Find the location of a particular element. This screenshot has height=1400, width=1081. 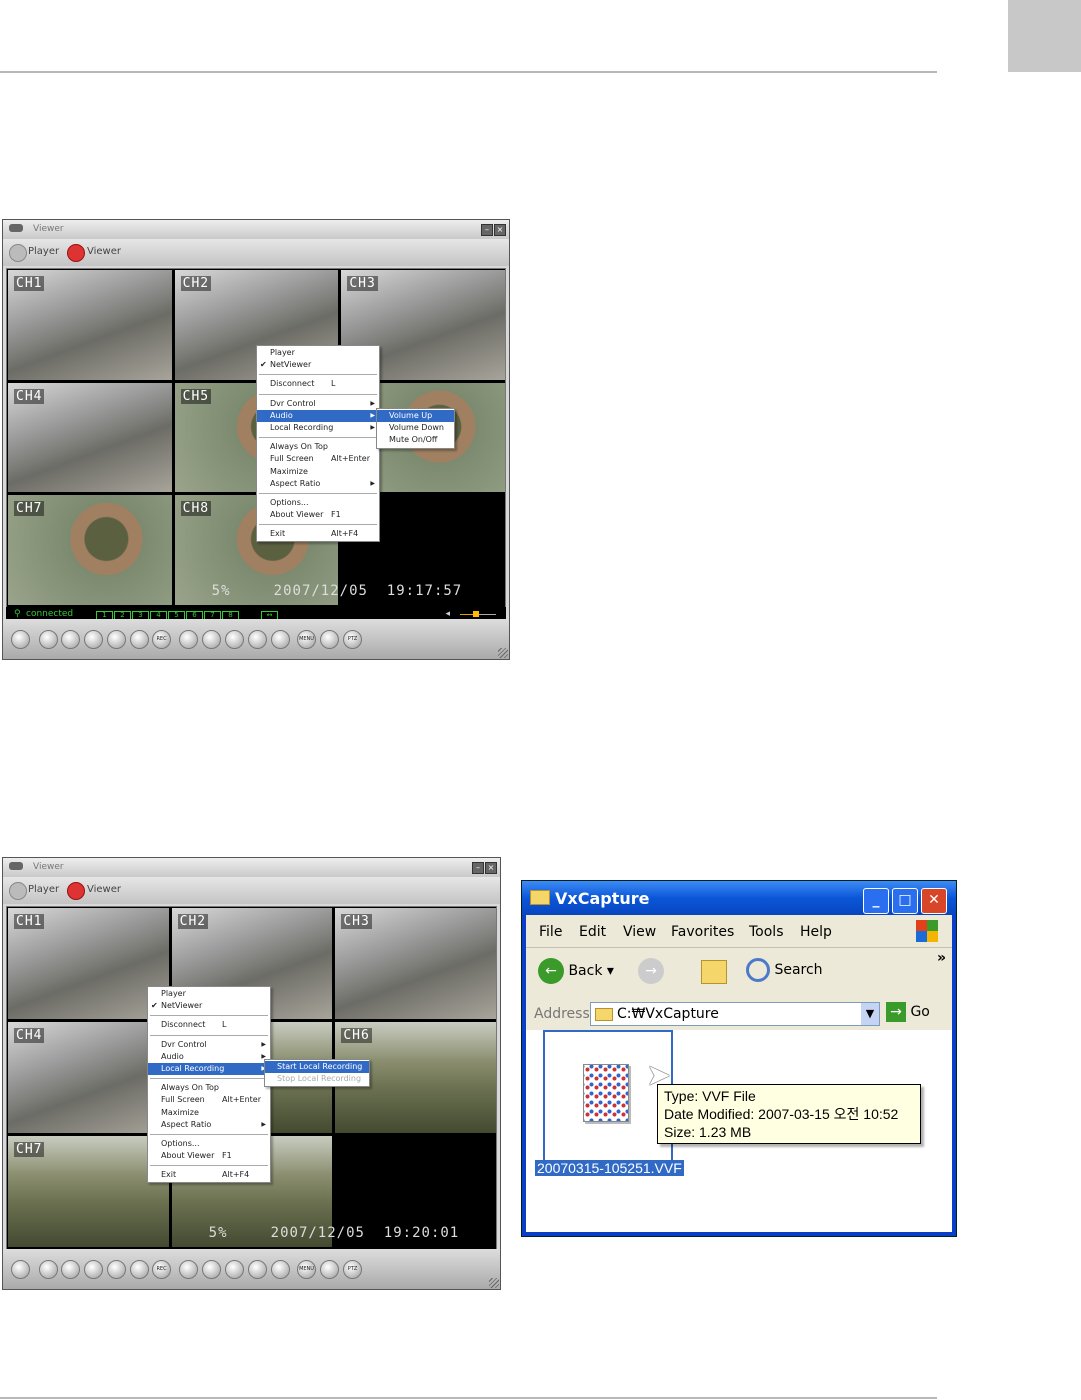

volume-slider is located at coordinates (478, 614).